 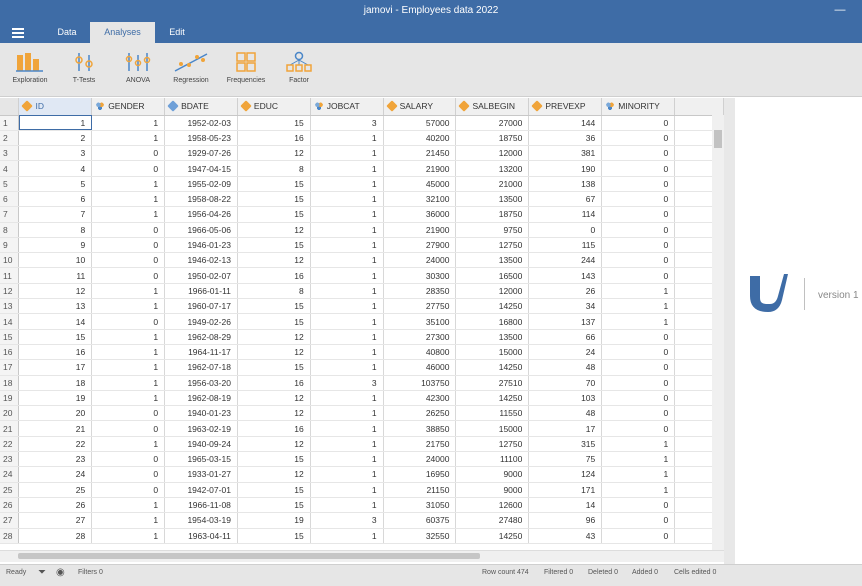 I want to click on cell-salary: 38850, so click(x=420, y=428).